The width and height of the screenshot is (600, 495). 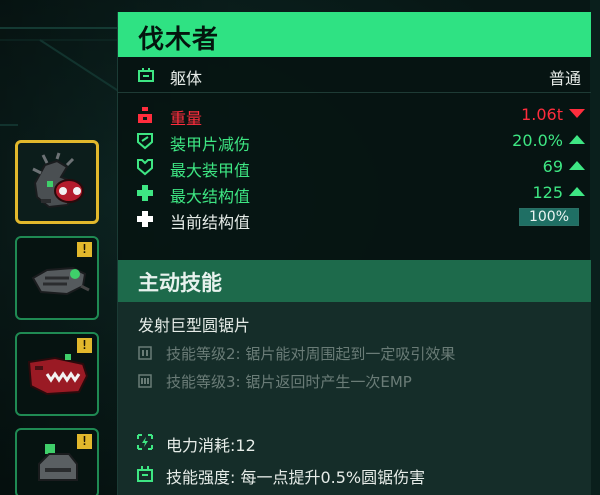 What do you see at coordinates (354, 75) in the screenshot?
I see `part-class-row: 躯体 普通` at bounding box center [354, 75].